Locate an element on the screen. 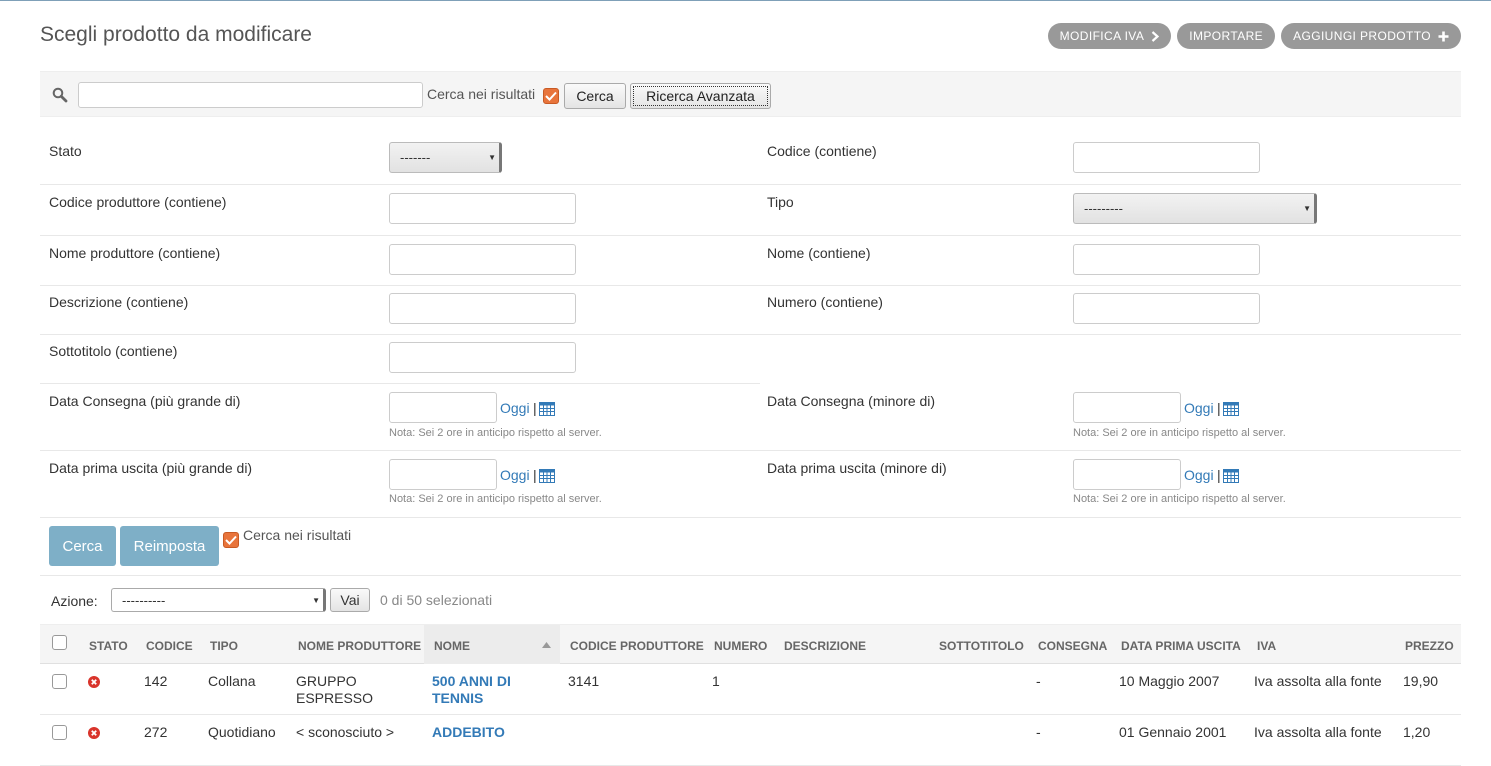  consegna-lt-date-input is located at coordinates (1127, 407).